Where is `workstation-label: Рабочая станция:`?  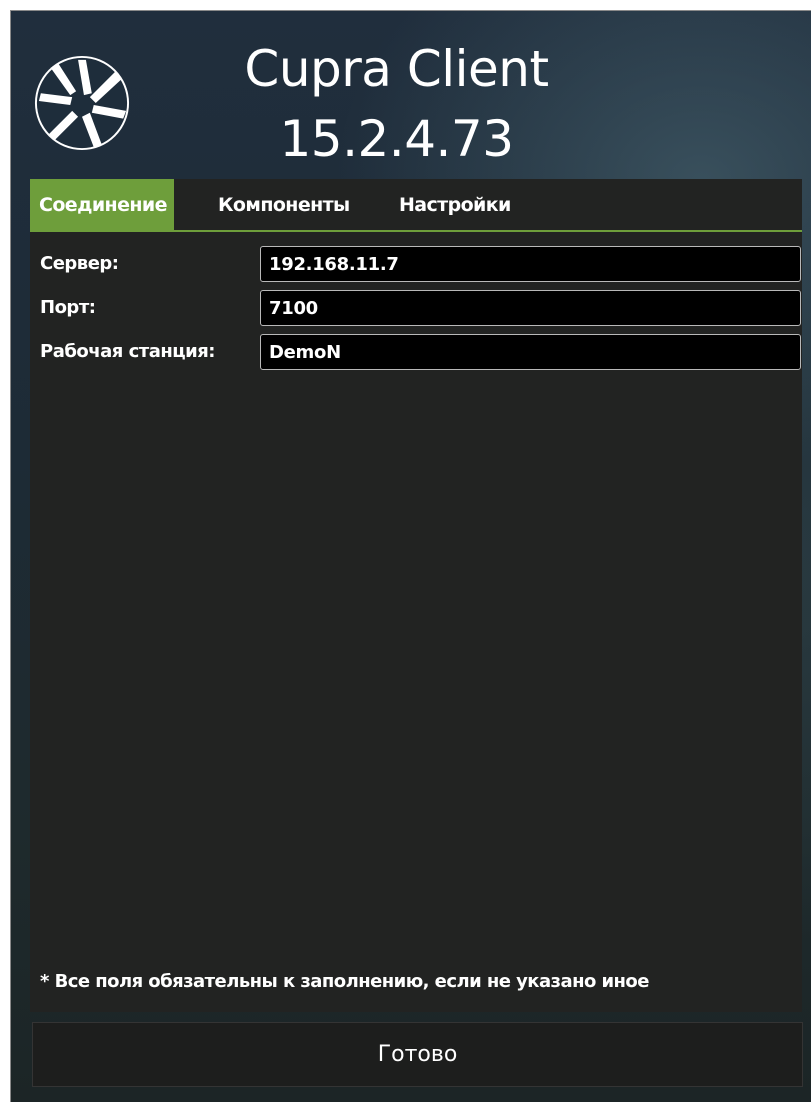 workstation-label: Рабочая станция: is located at coordinates (128, 351).